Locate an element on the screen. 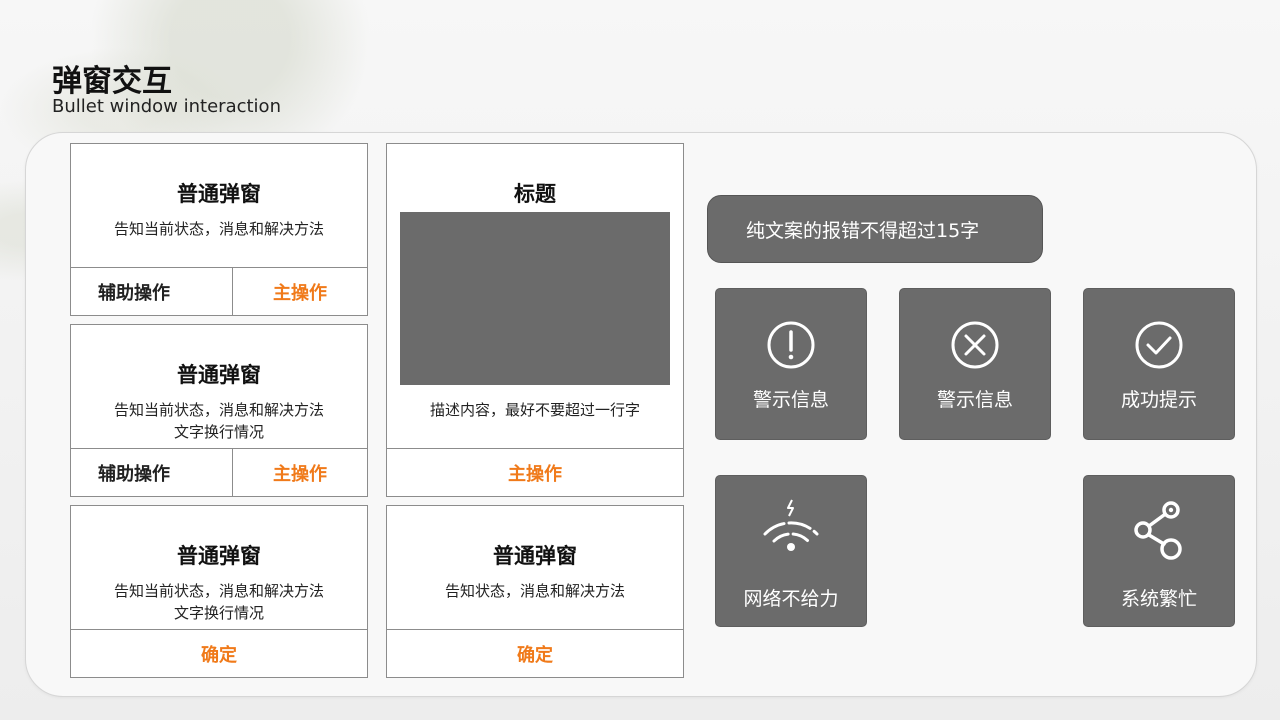  dialog-footer: 主操作 is located at coordinates (535, 472).